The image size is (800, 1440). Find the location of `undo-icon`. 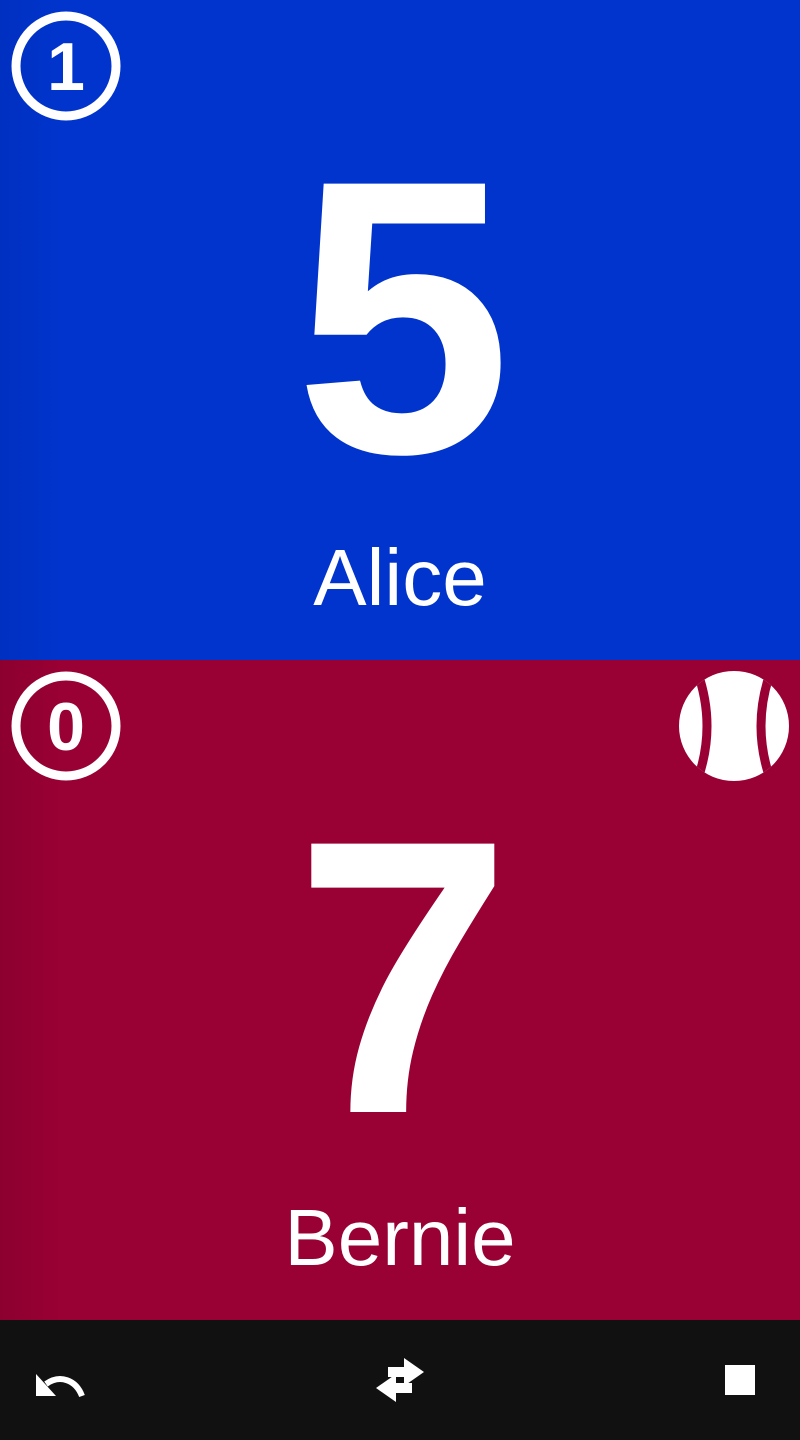

undo-icon is located at coordinates (60, 1386).